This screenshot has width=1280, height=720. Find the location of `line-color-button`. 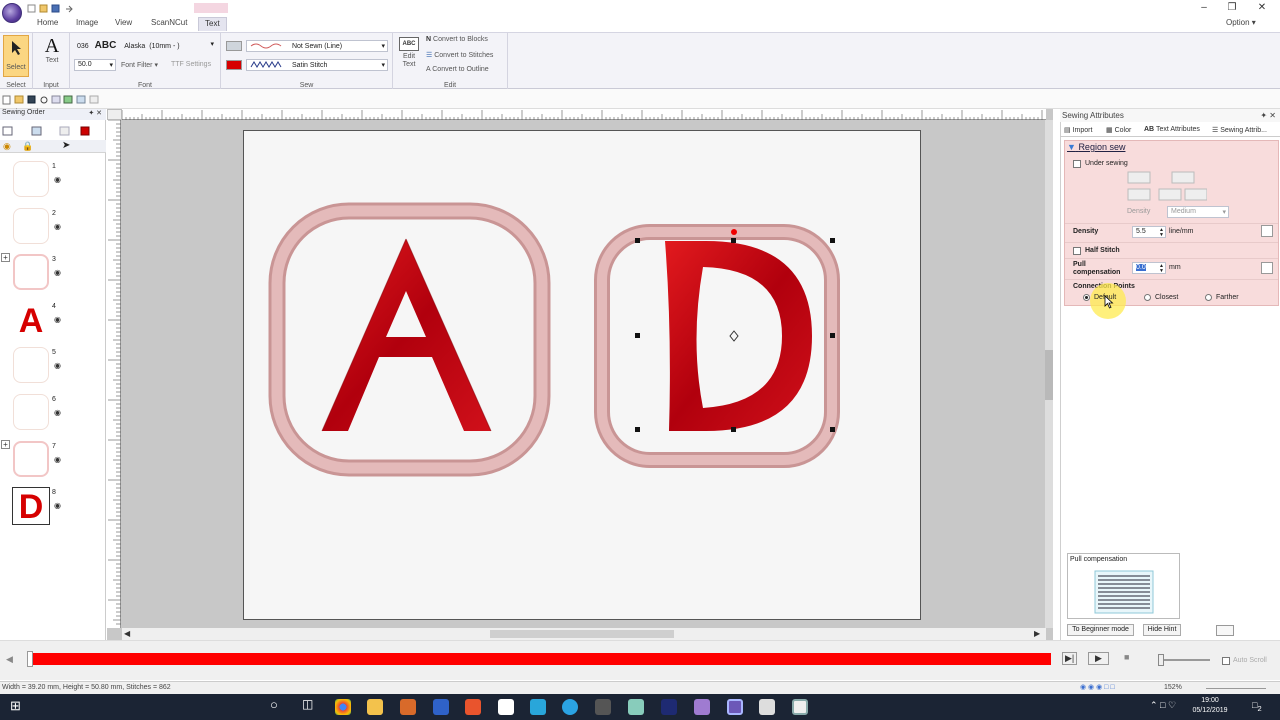

line-color-button is located at coordinates (234, 46).